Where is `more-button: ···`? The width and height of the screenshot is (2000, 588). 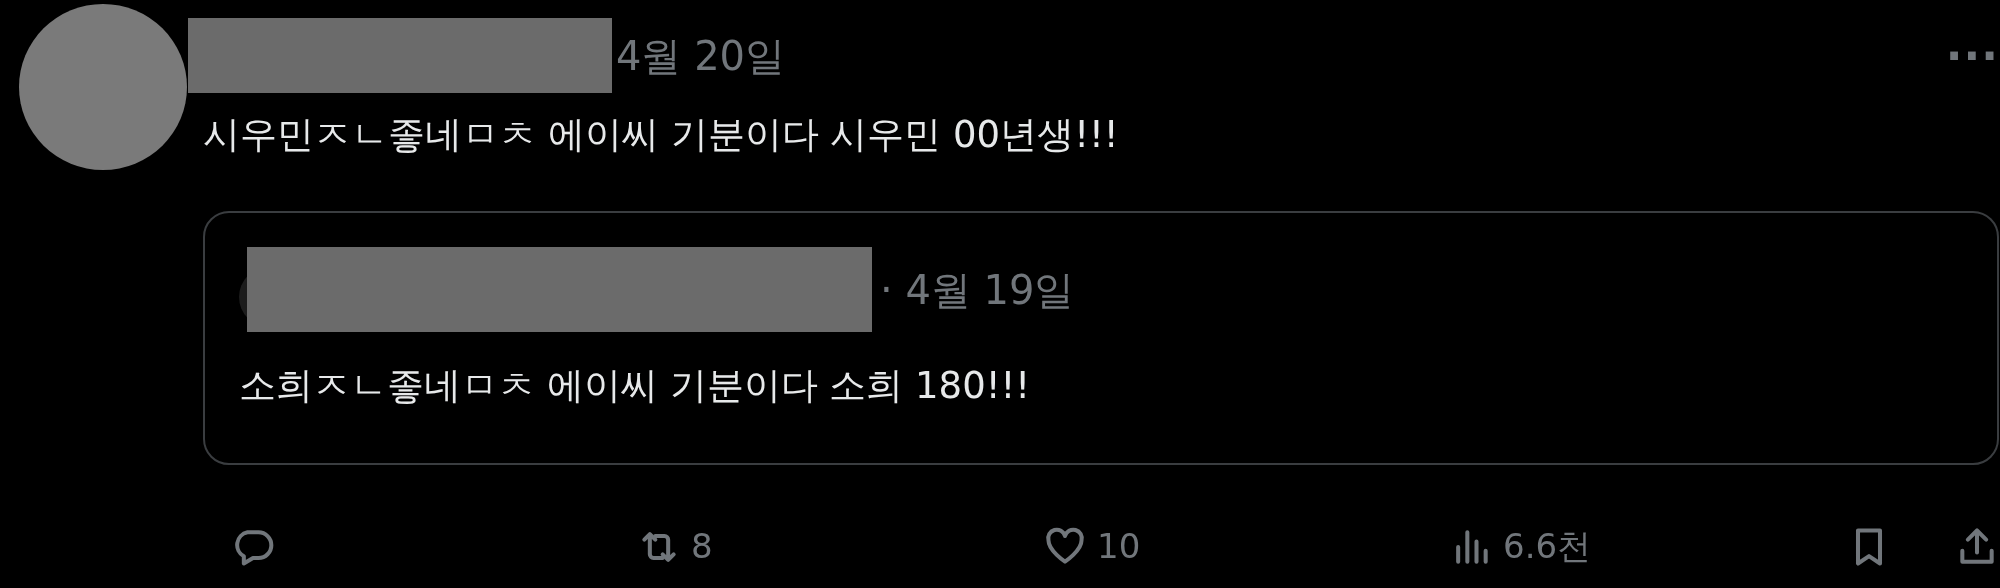
more-button: ··· is located at coordinates (1972, 55).